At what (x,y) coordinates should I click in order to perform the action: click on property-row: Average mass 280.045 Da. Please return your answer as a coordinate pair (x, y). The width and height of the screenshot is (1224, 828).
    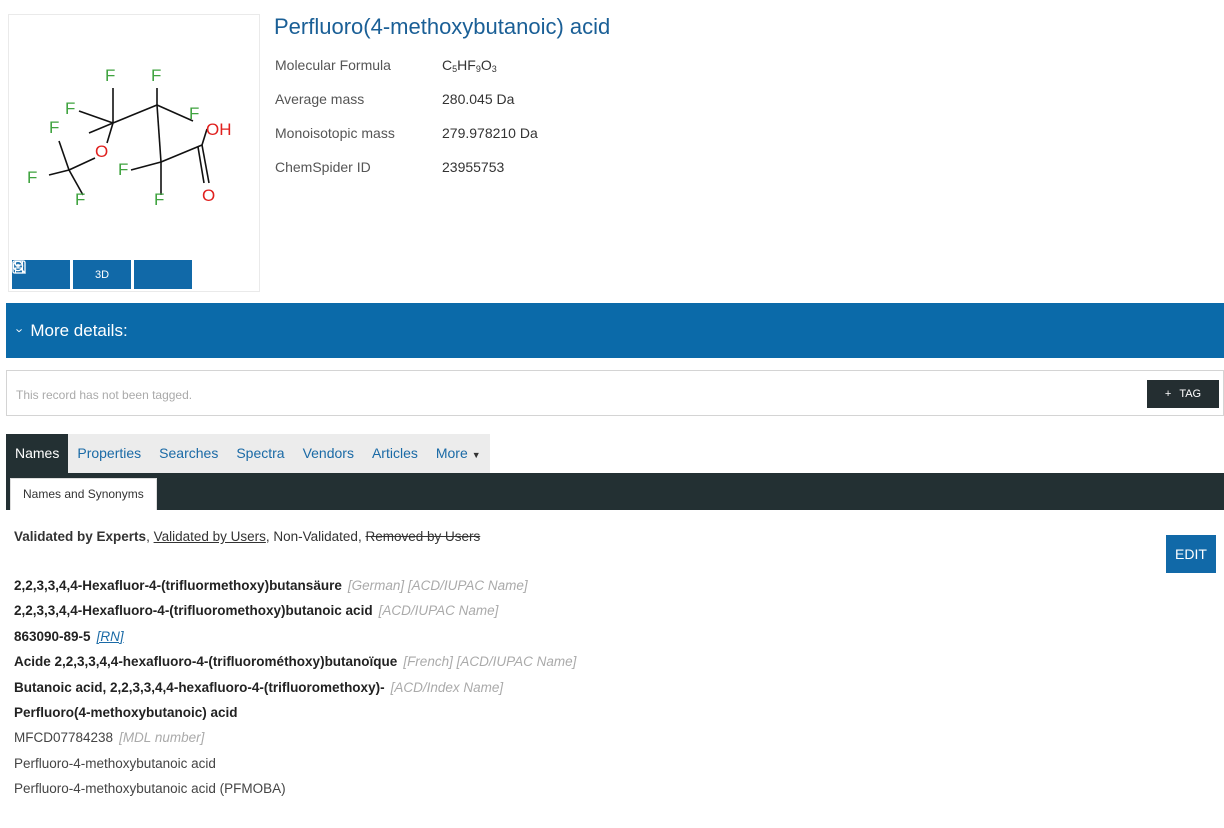
    Looking at the image, I should click on (406, 108).